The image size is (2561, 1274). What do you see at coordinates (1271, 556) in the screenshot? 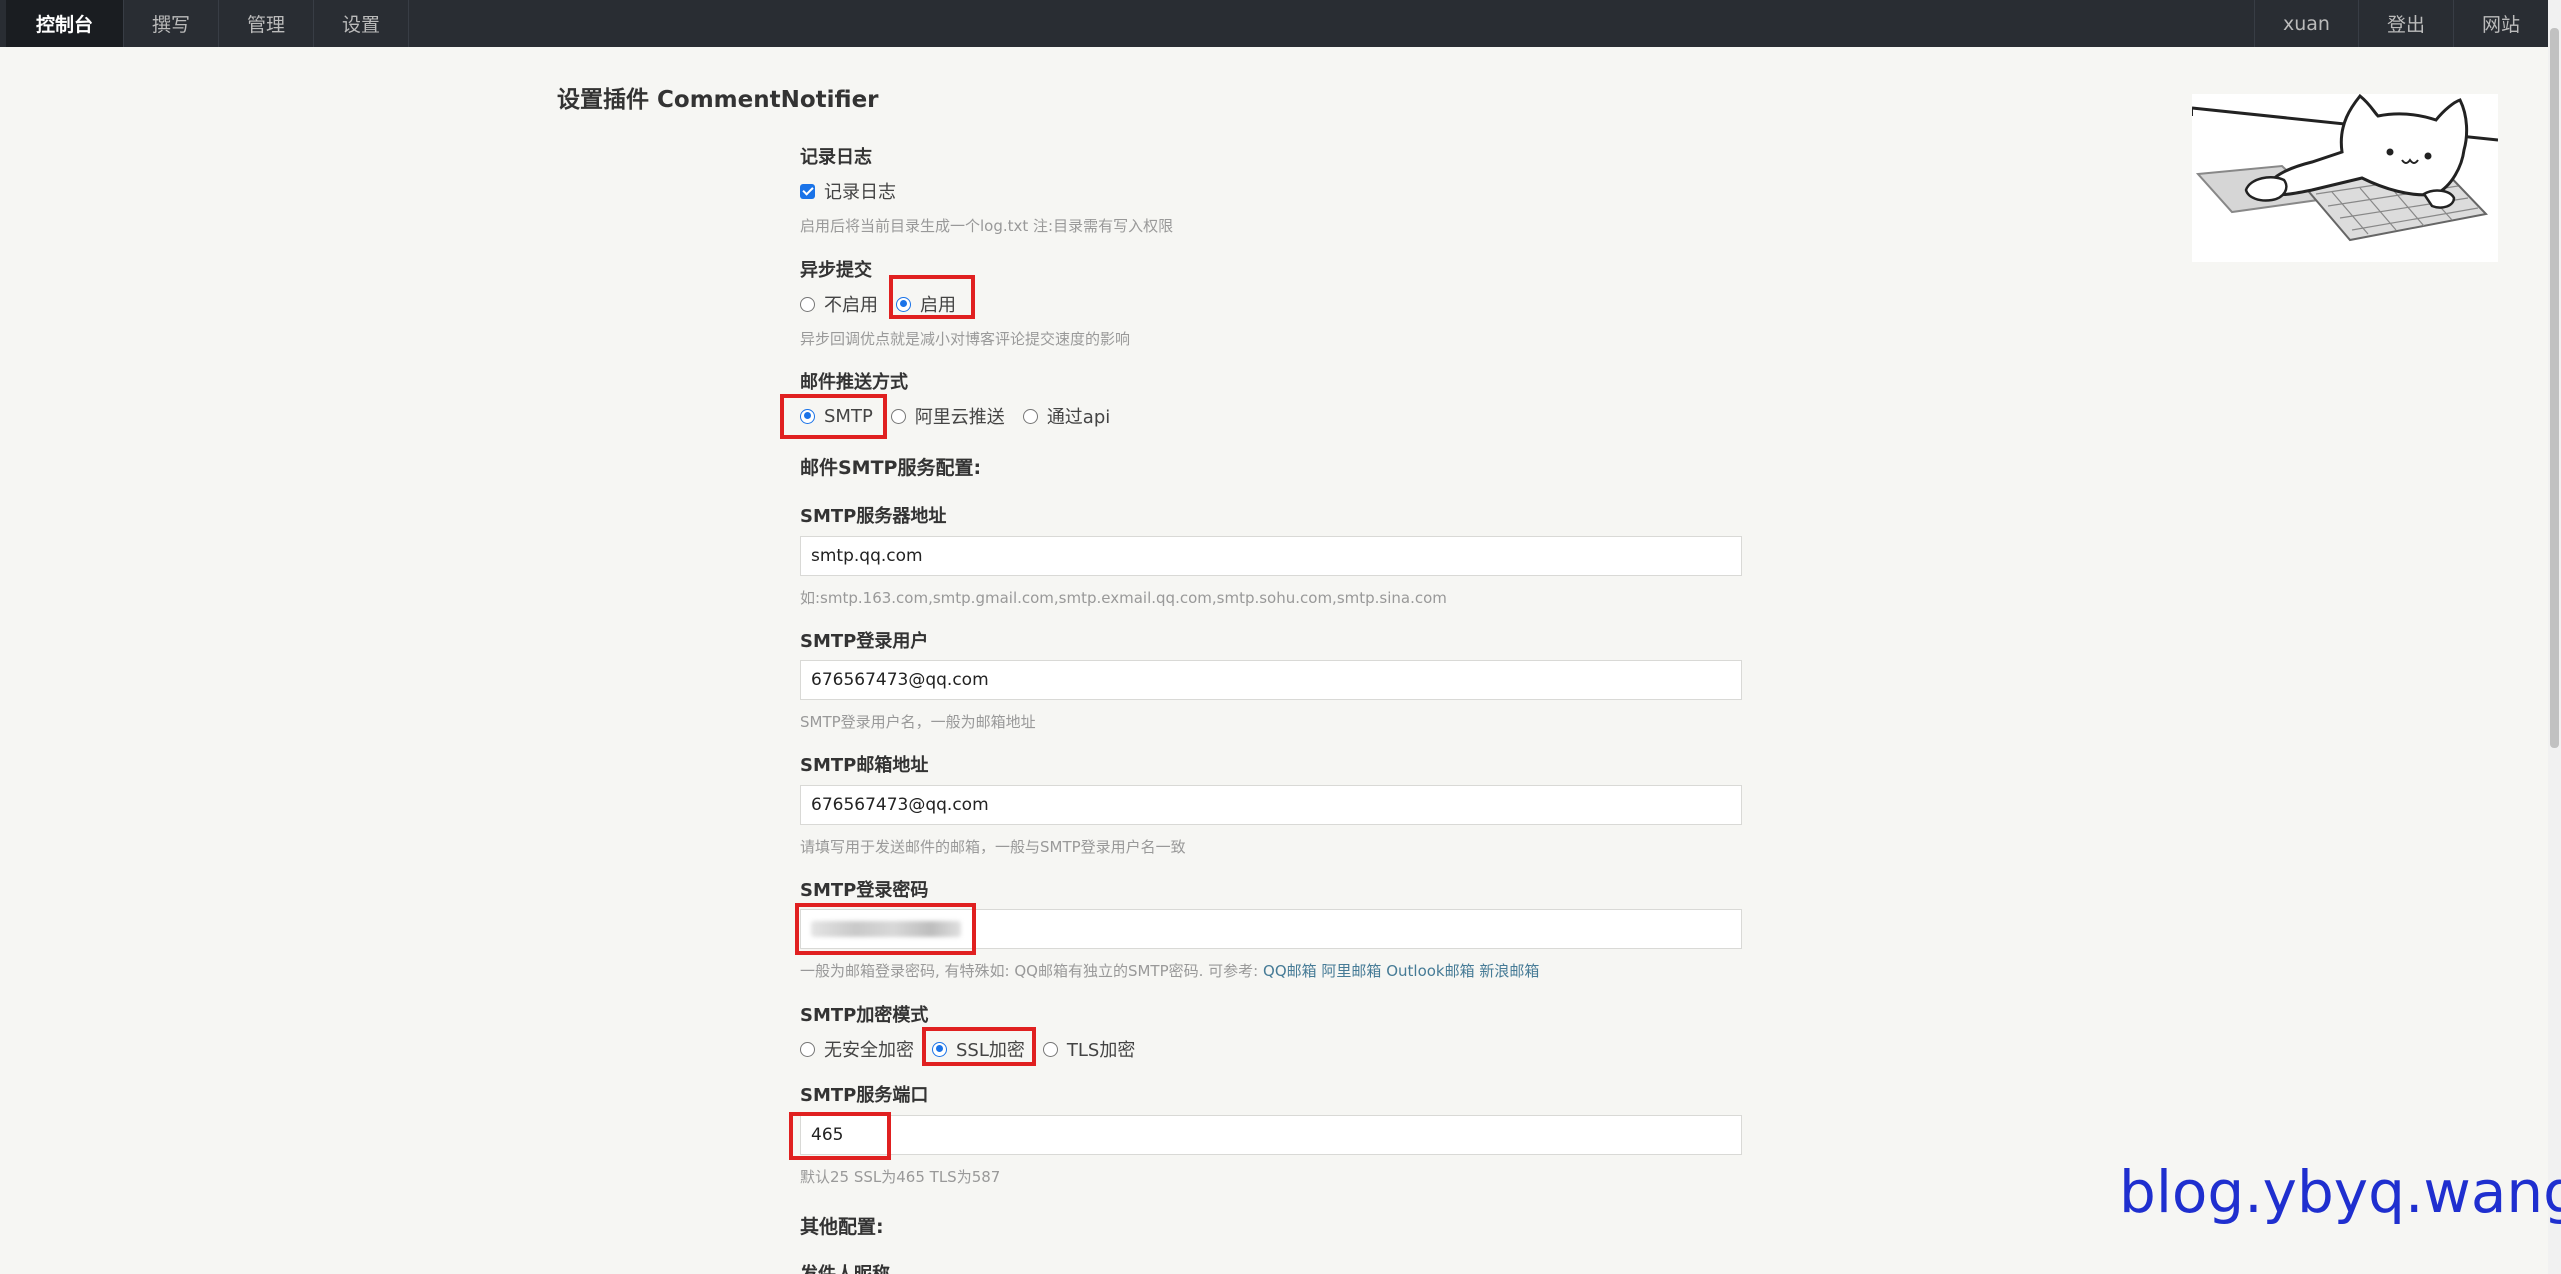
I see `smtp-host-input: smtp.qq.com` at bounding box center [1271, 556].